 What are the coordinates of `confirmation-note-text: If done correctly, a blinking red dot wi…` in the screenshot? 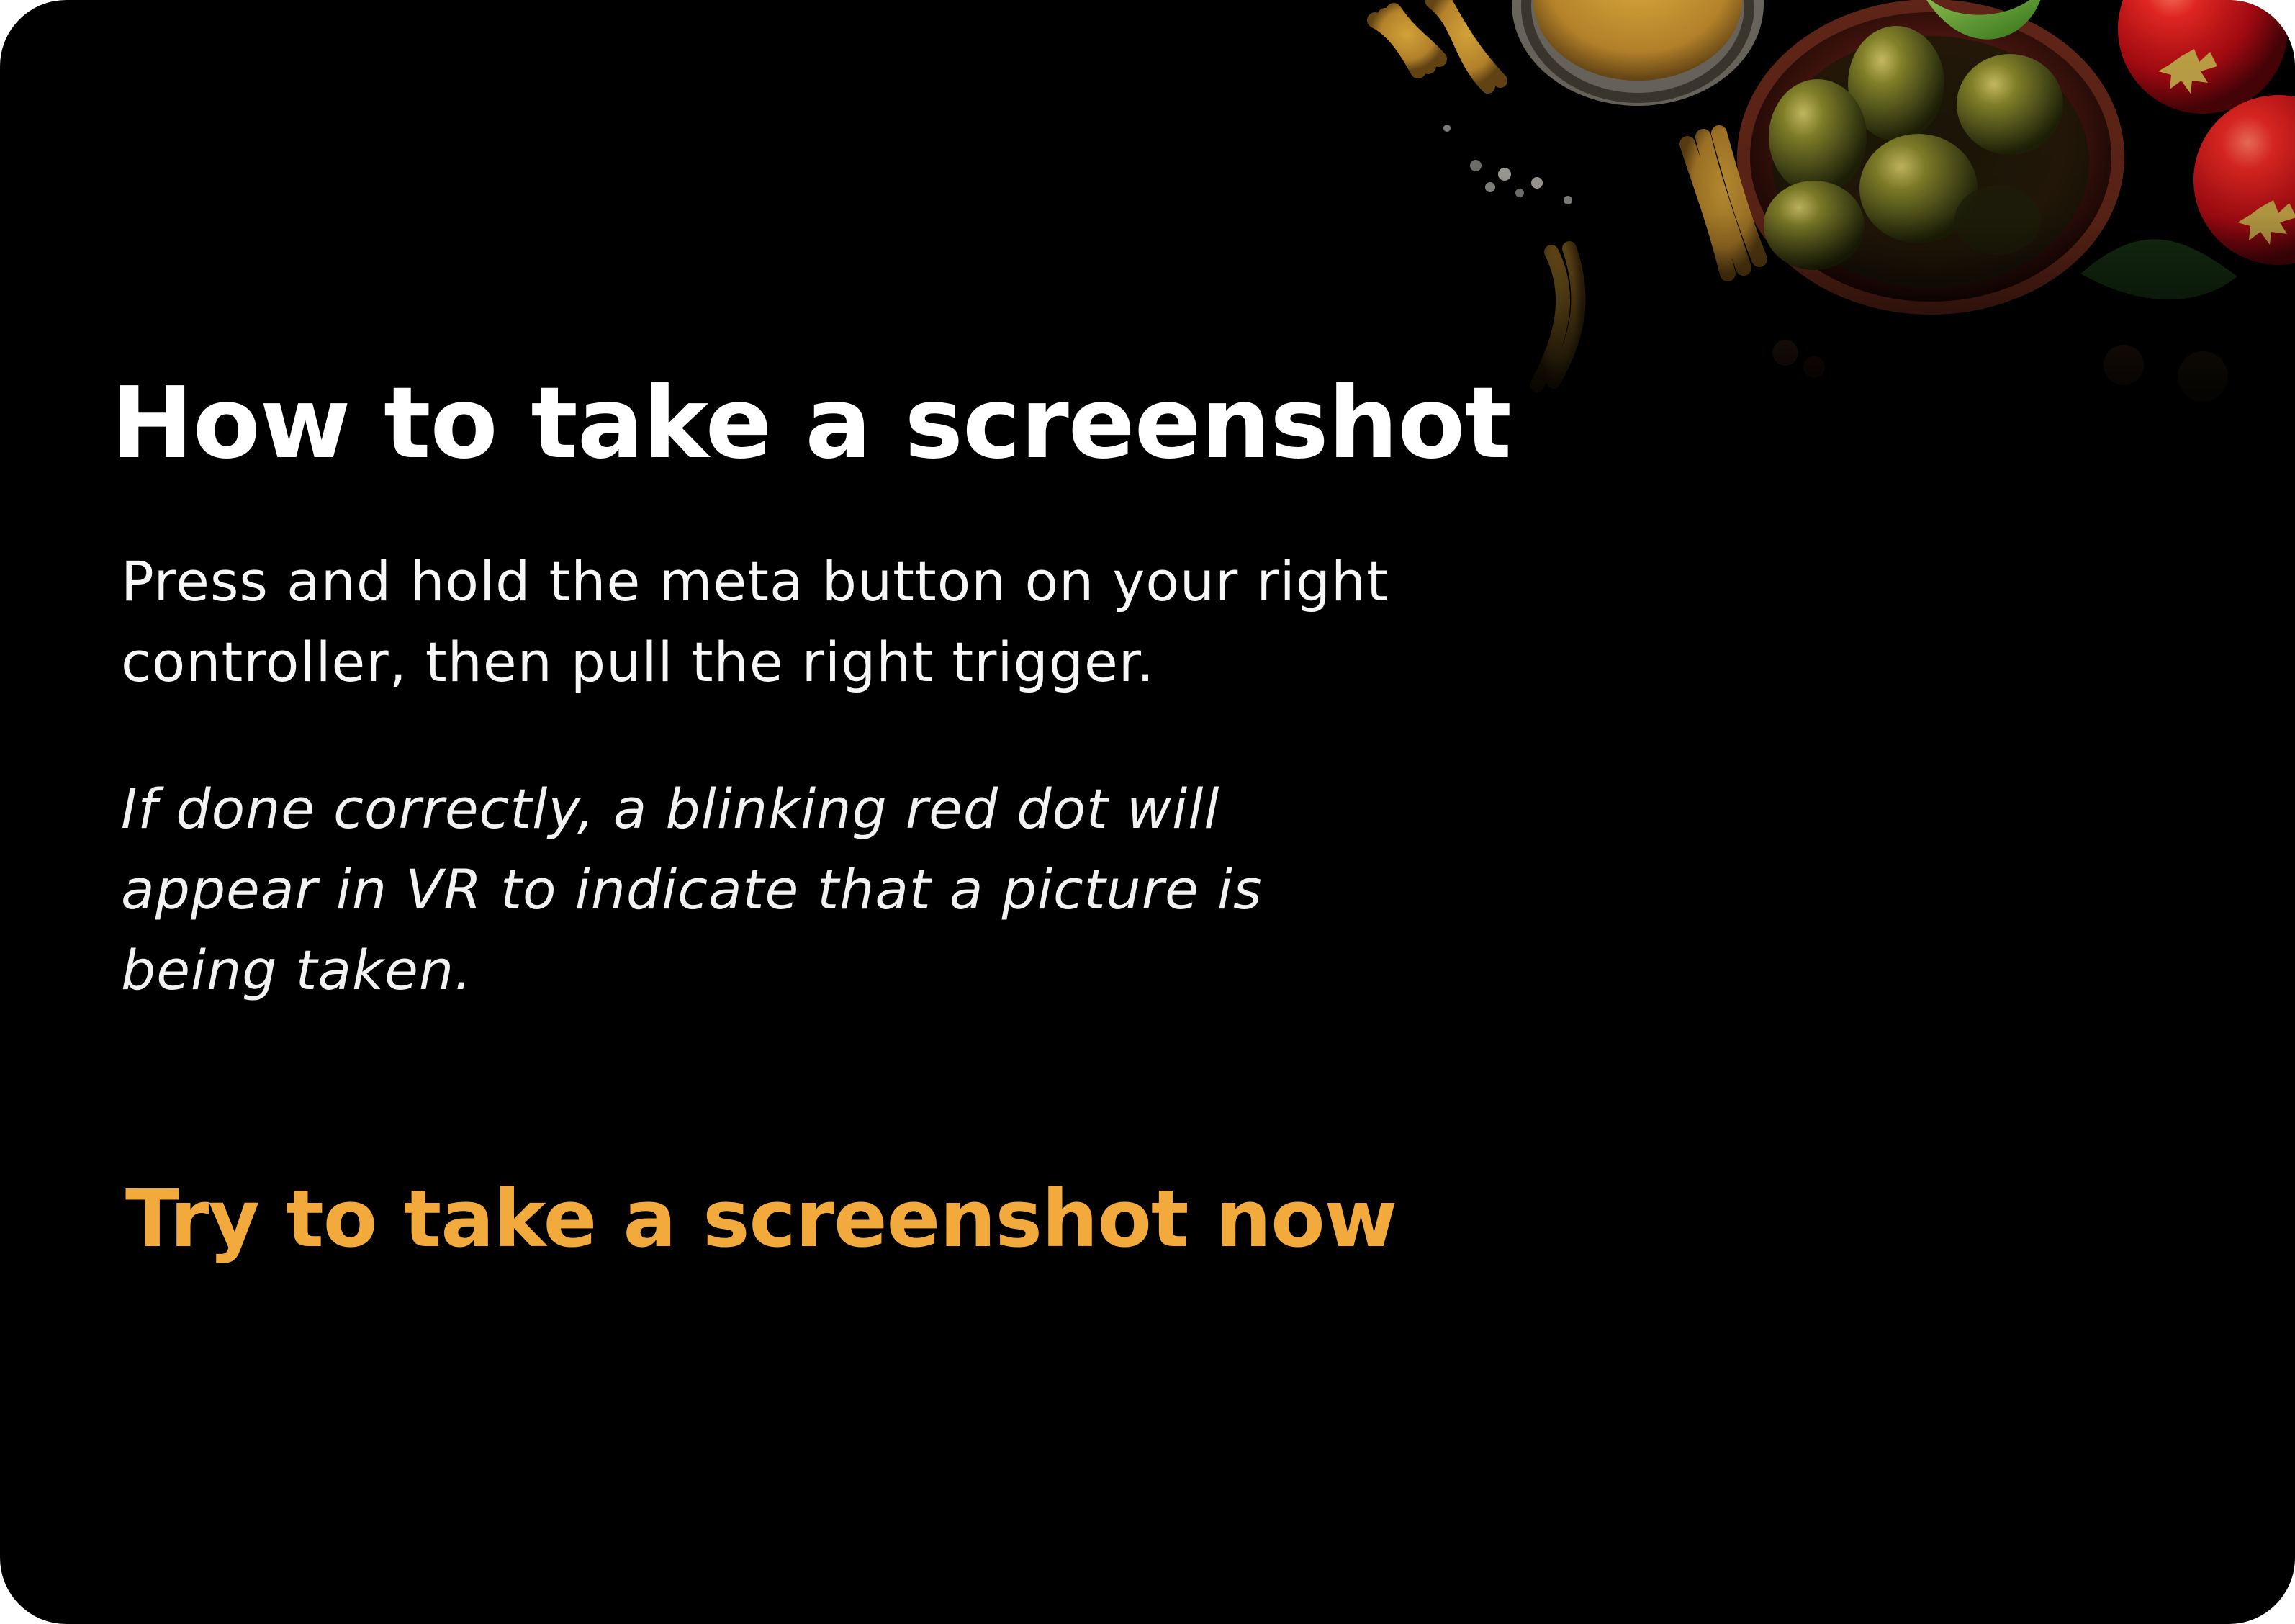 It's located at (692, 889).